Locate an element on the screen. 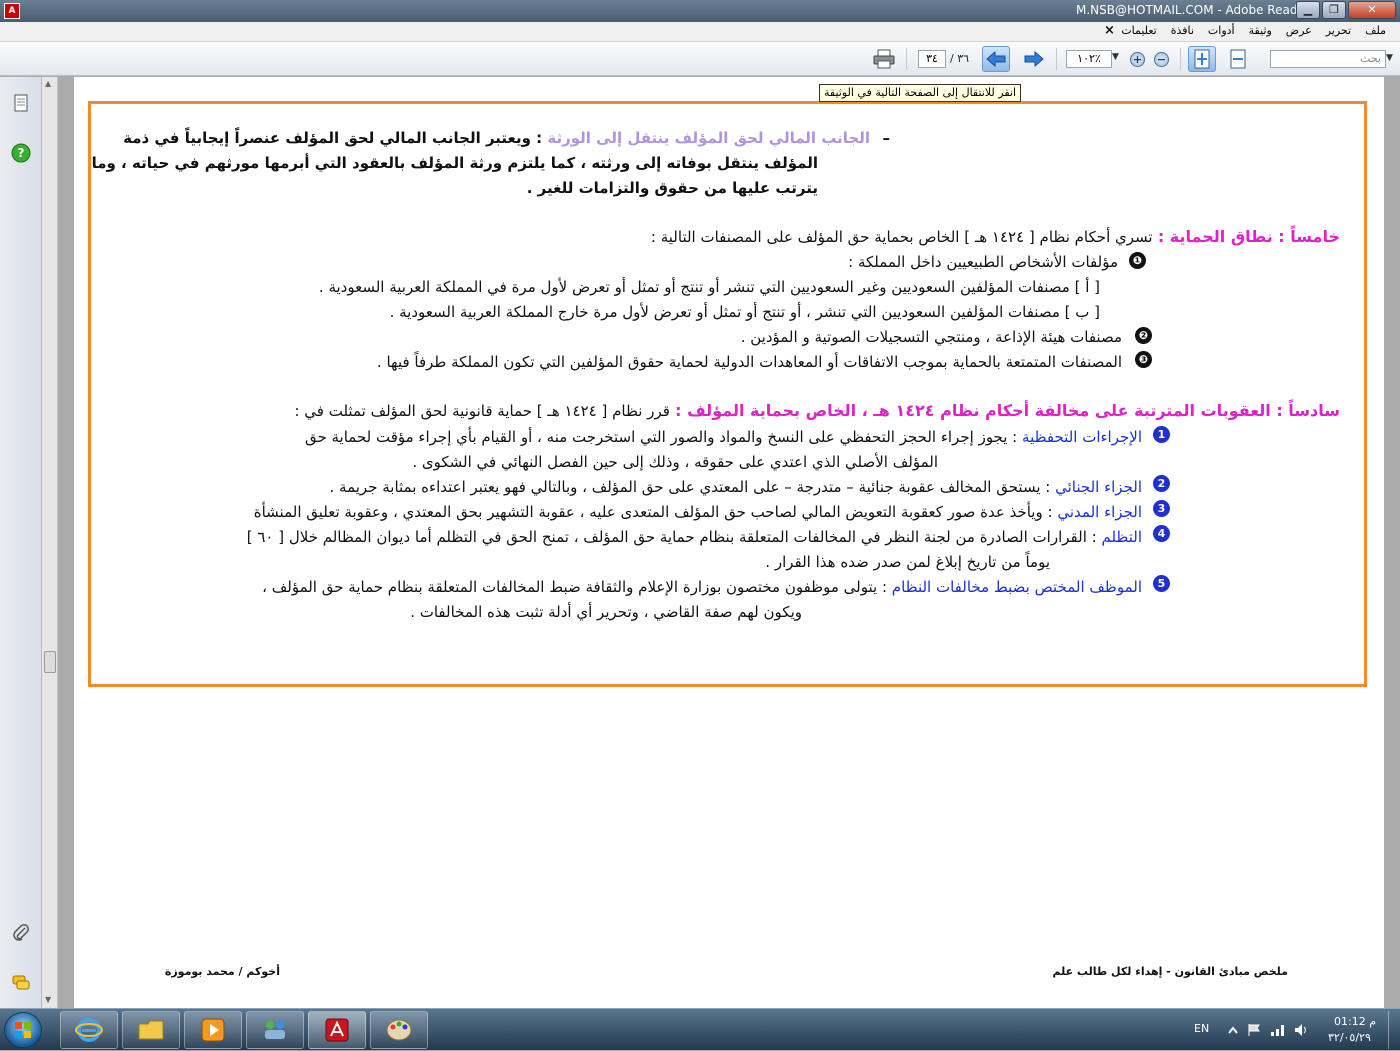  section6-item5-label: الموظف المختص بضبط مخالفات النظام is located at coordinates (1016, 587).